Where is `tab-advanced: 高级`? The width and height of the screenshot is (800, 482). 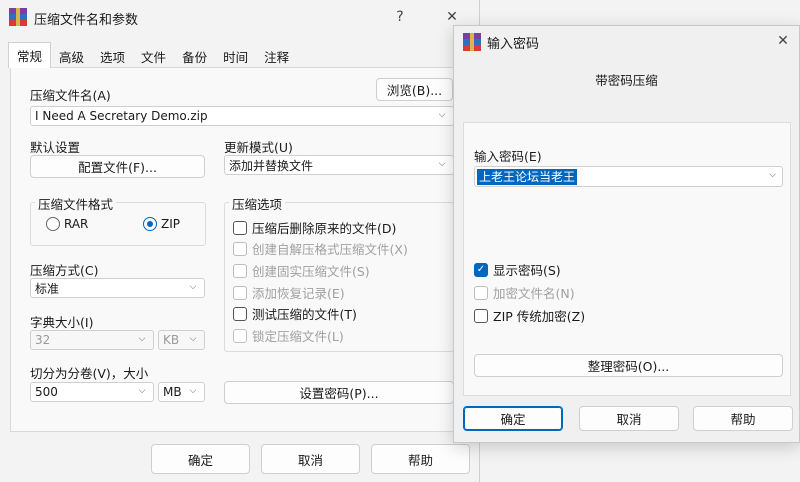 tab-advanced: 高级 is located at coordinates (71, 56).